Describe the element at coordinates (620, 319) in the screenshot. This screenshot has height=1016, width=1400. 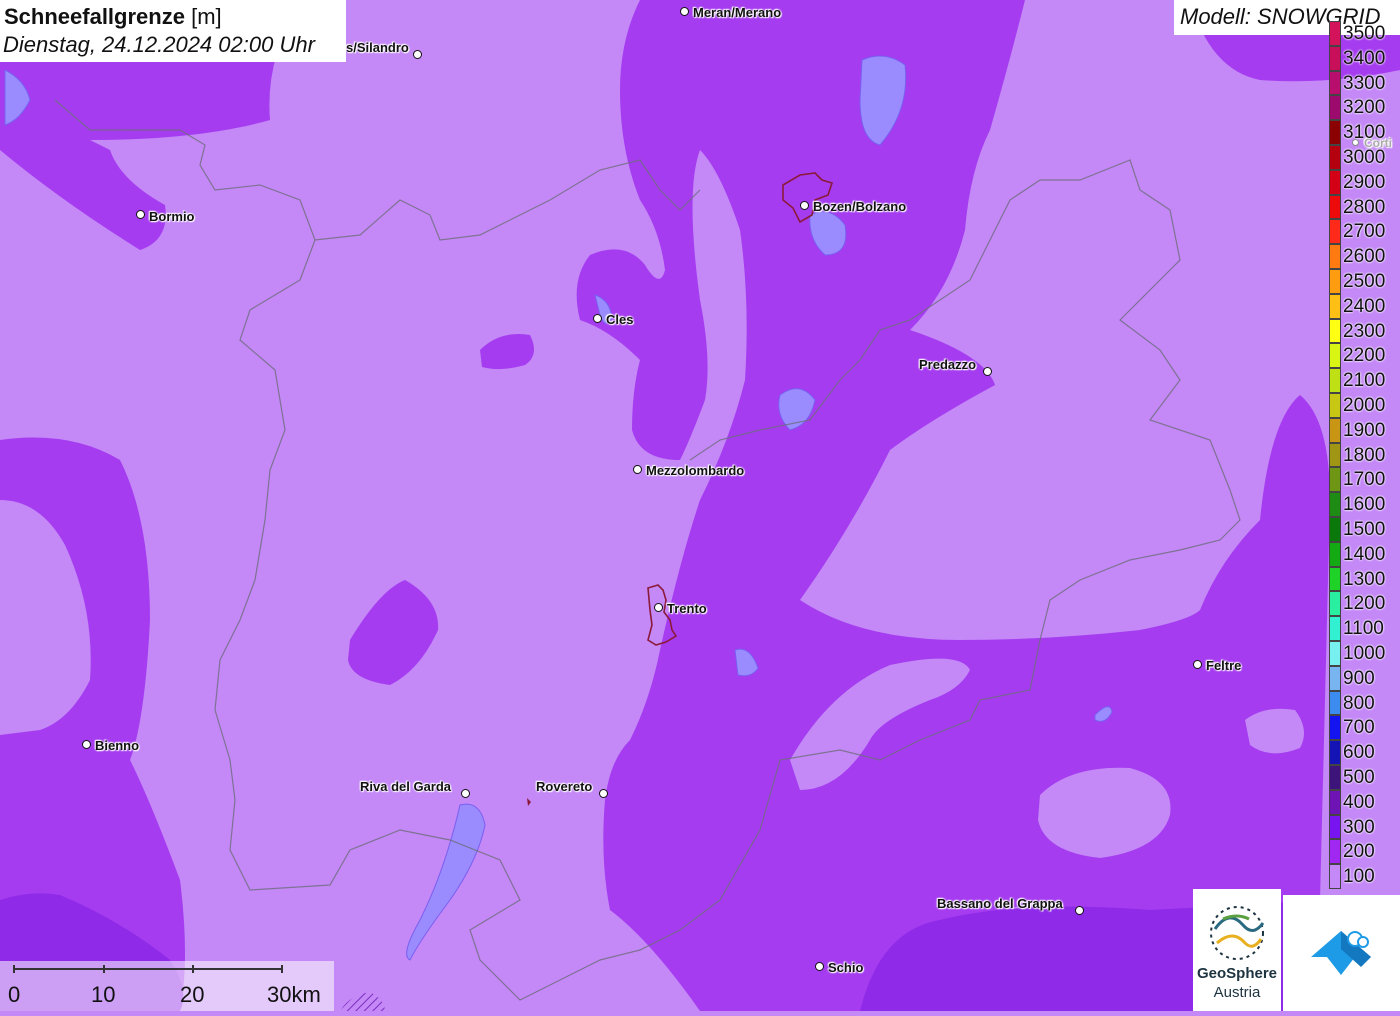
I see `city-label-cles: Cles` at that location.